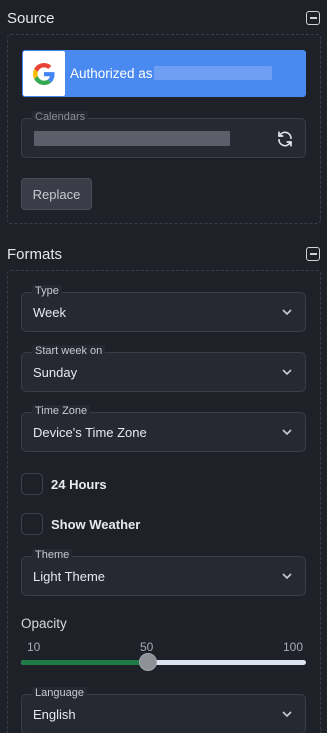 The width and height of the screenshot is (327, 733). I want to click on start-week-label: Start week on, so click(69, 351).